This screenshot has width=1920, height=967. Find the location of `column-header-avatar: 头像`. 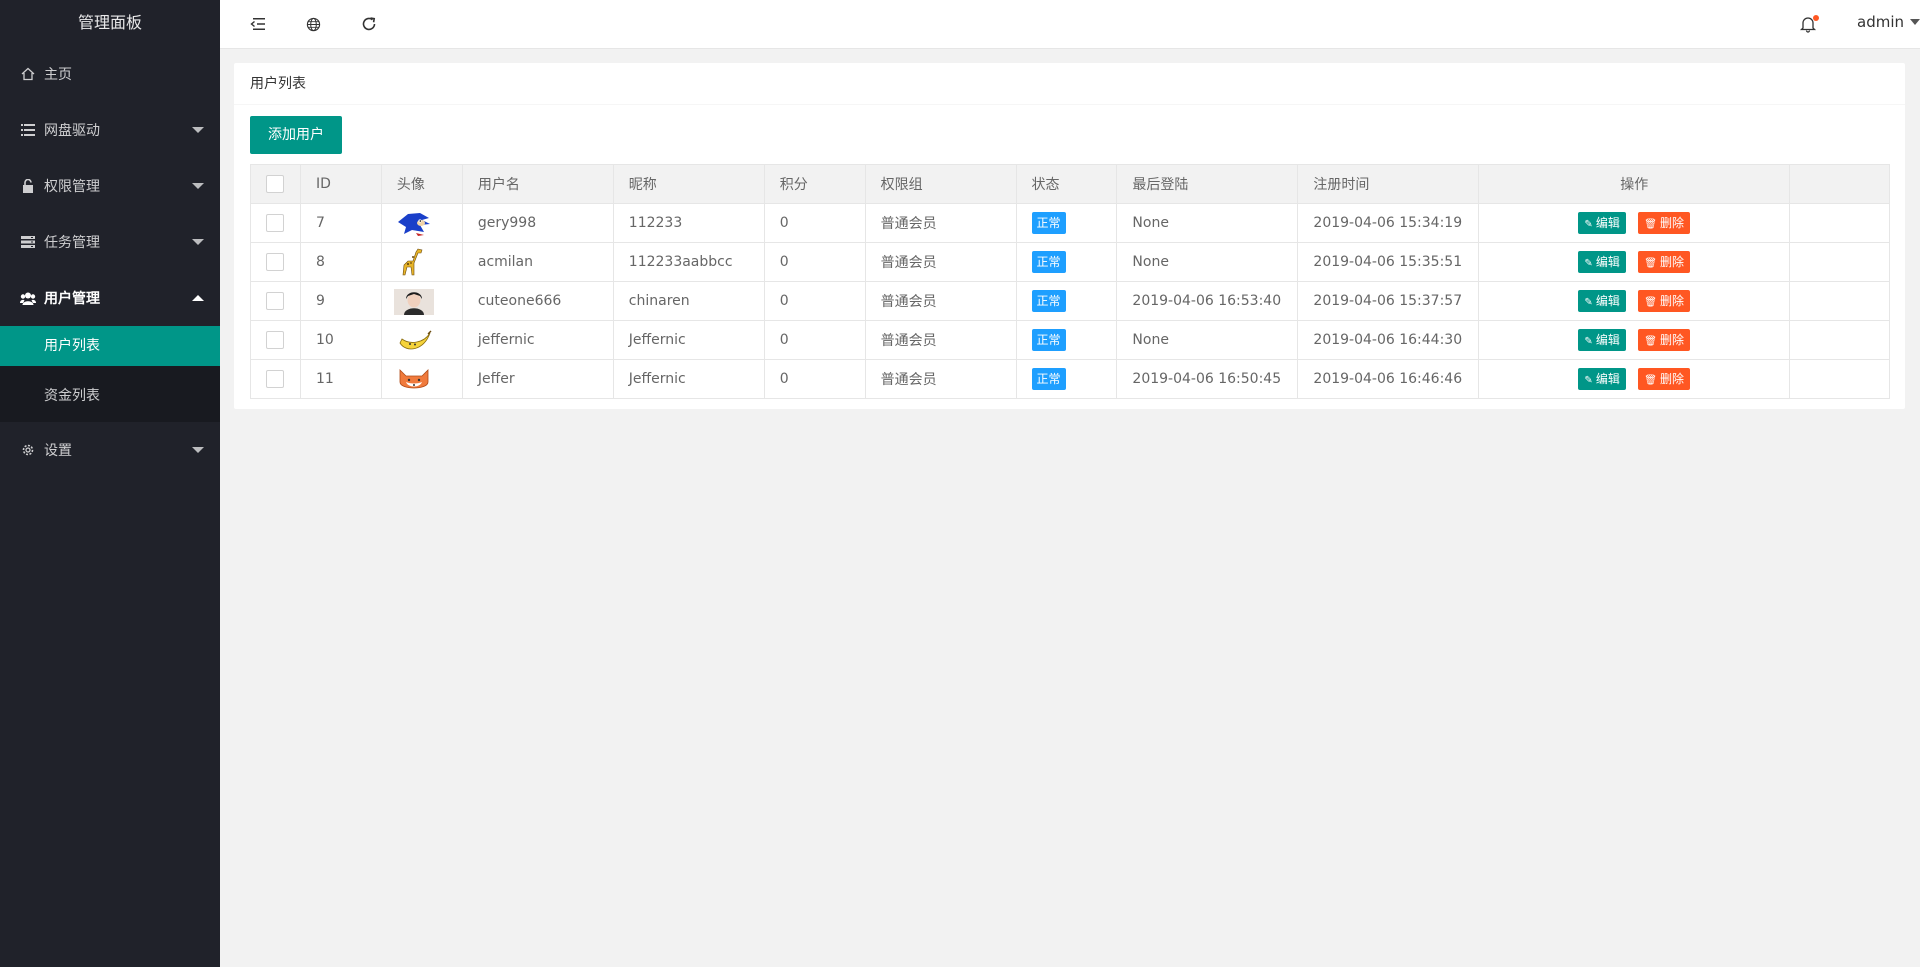

column-header-avatar: 头像 is located at coordinates (421, 184).